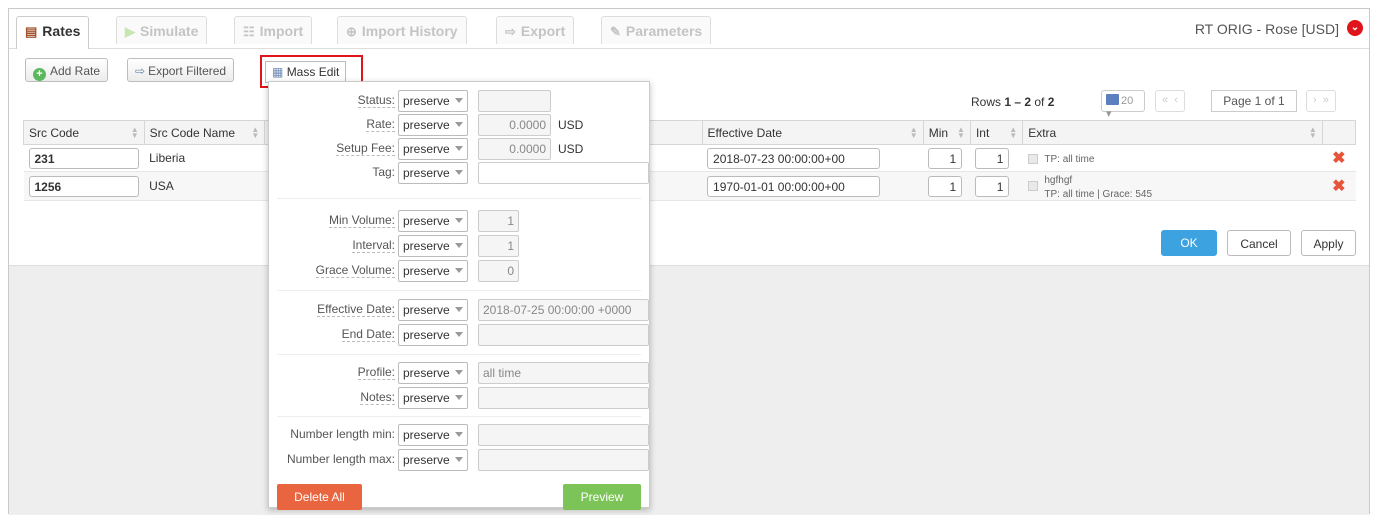 The width and height of the screenshot is (1373, 515). Describe the element at coordinates (563, 335) in the screenshot. I see `end-date-field` at that location.